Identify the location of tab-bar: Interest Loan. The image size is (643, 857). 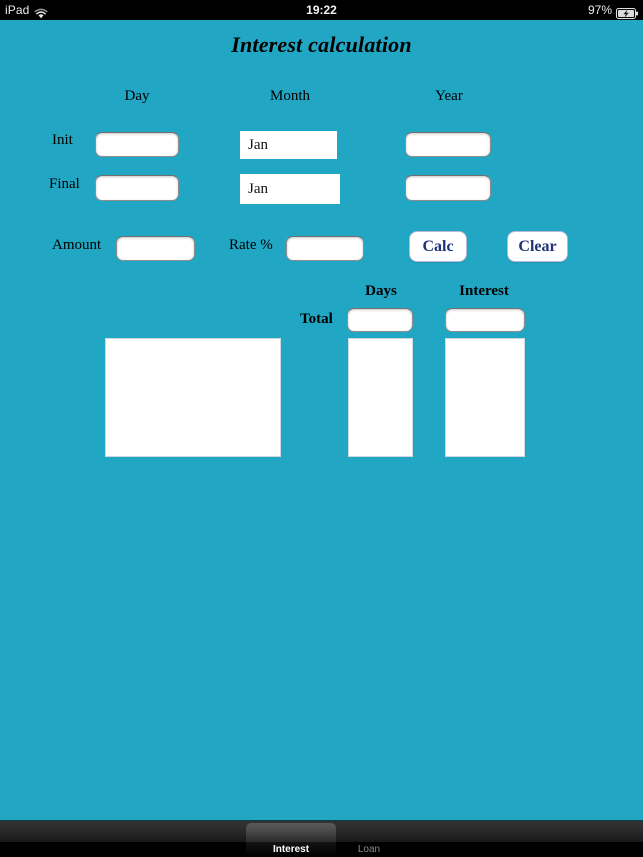
(321, 838).